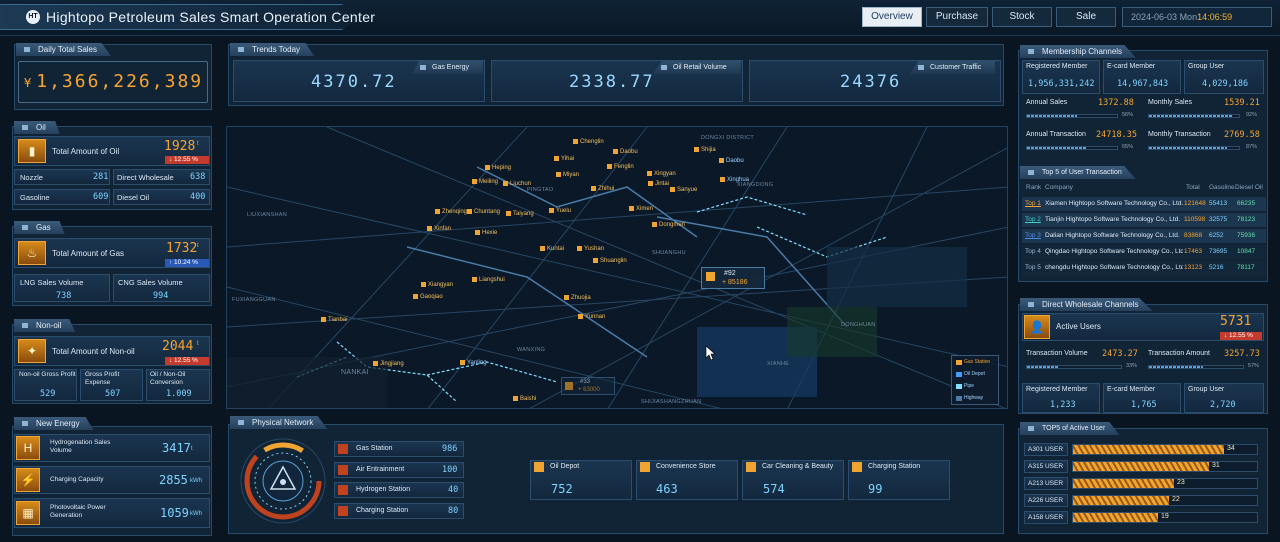 The height and width of the screenshot is (542, 1280). What do you see at coordinates (974, 374) in the screenshot?
I see `legend-label: Oil Depot` at bounding box center [974, 374].